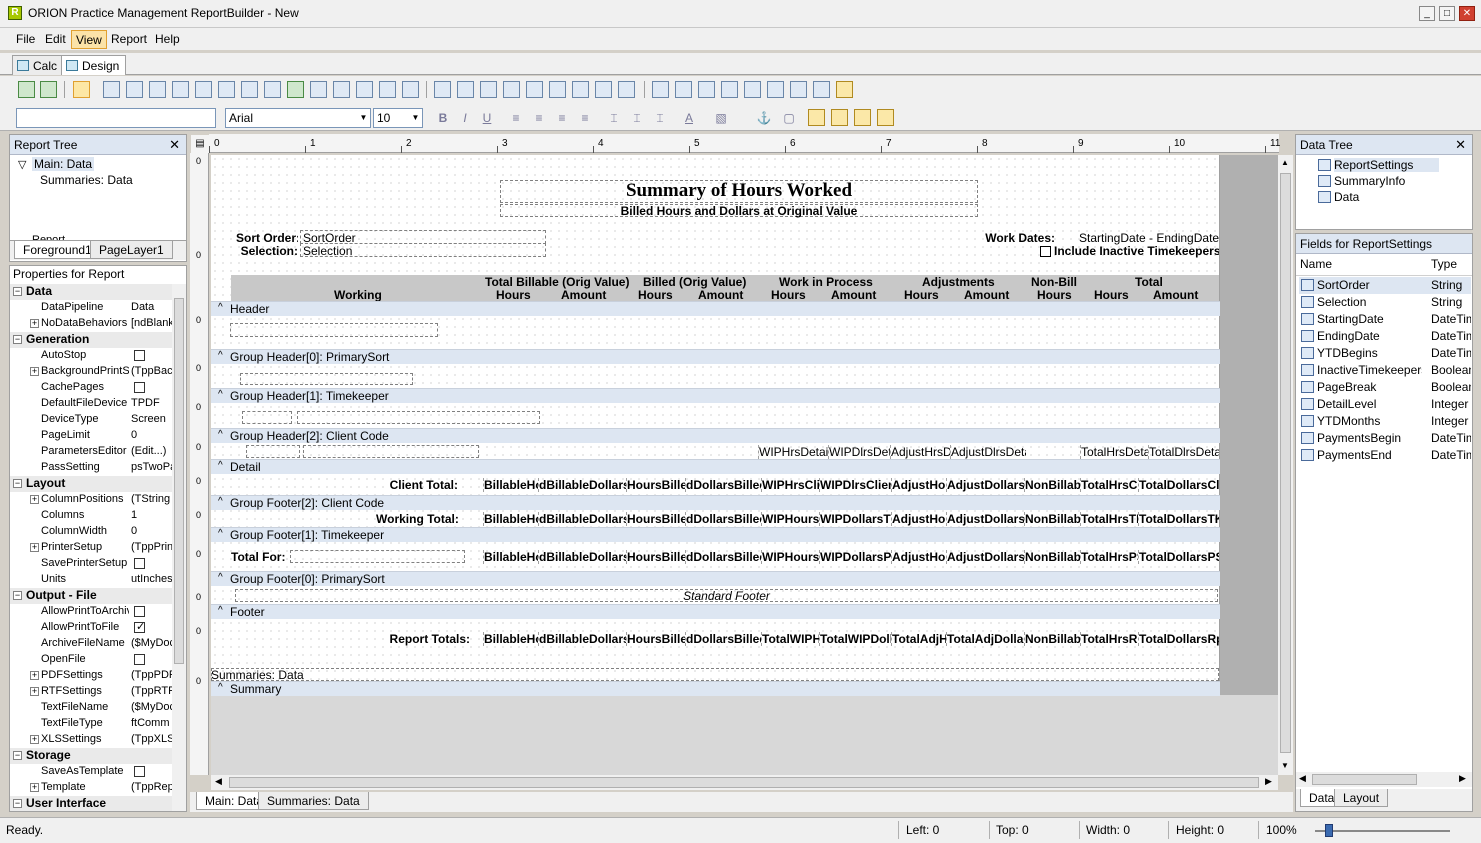  Describe the element at coordinates (918, 485) in the screenshot. I see `report-field: AdjustHoursCl` at that location.